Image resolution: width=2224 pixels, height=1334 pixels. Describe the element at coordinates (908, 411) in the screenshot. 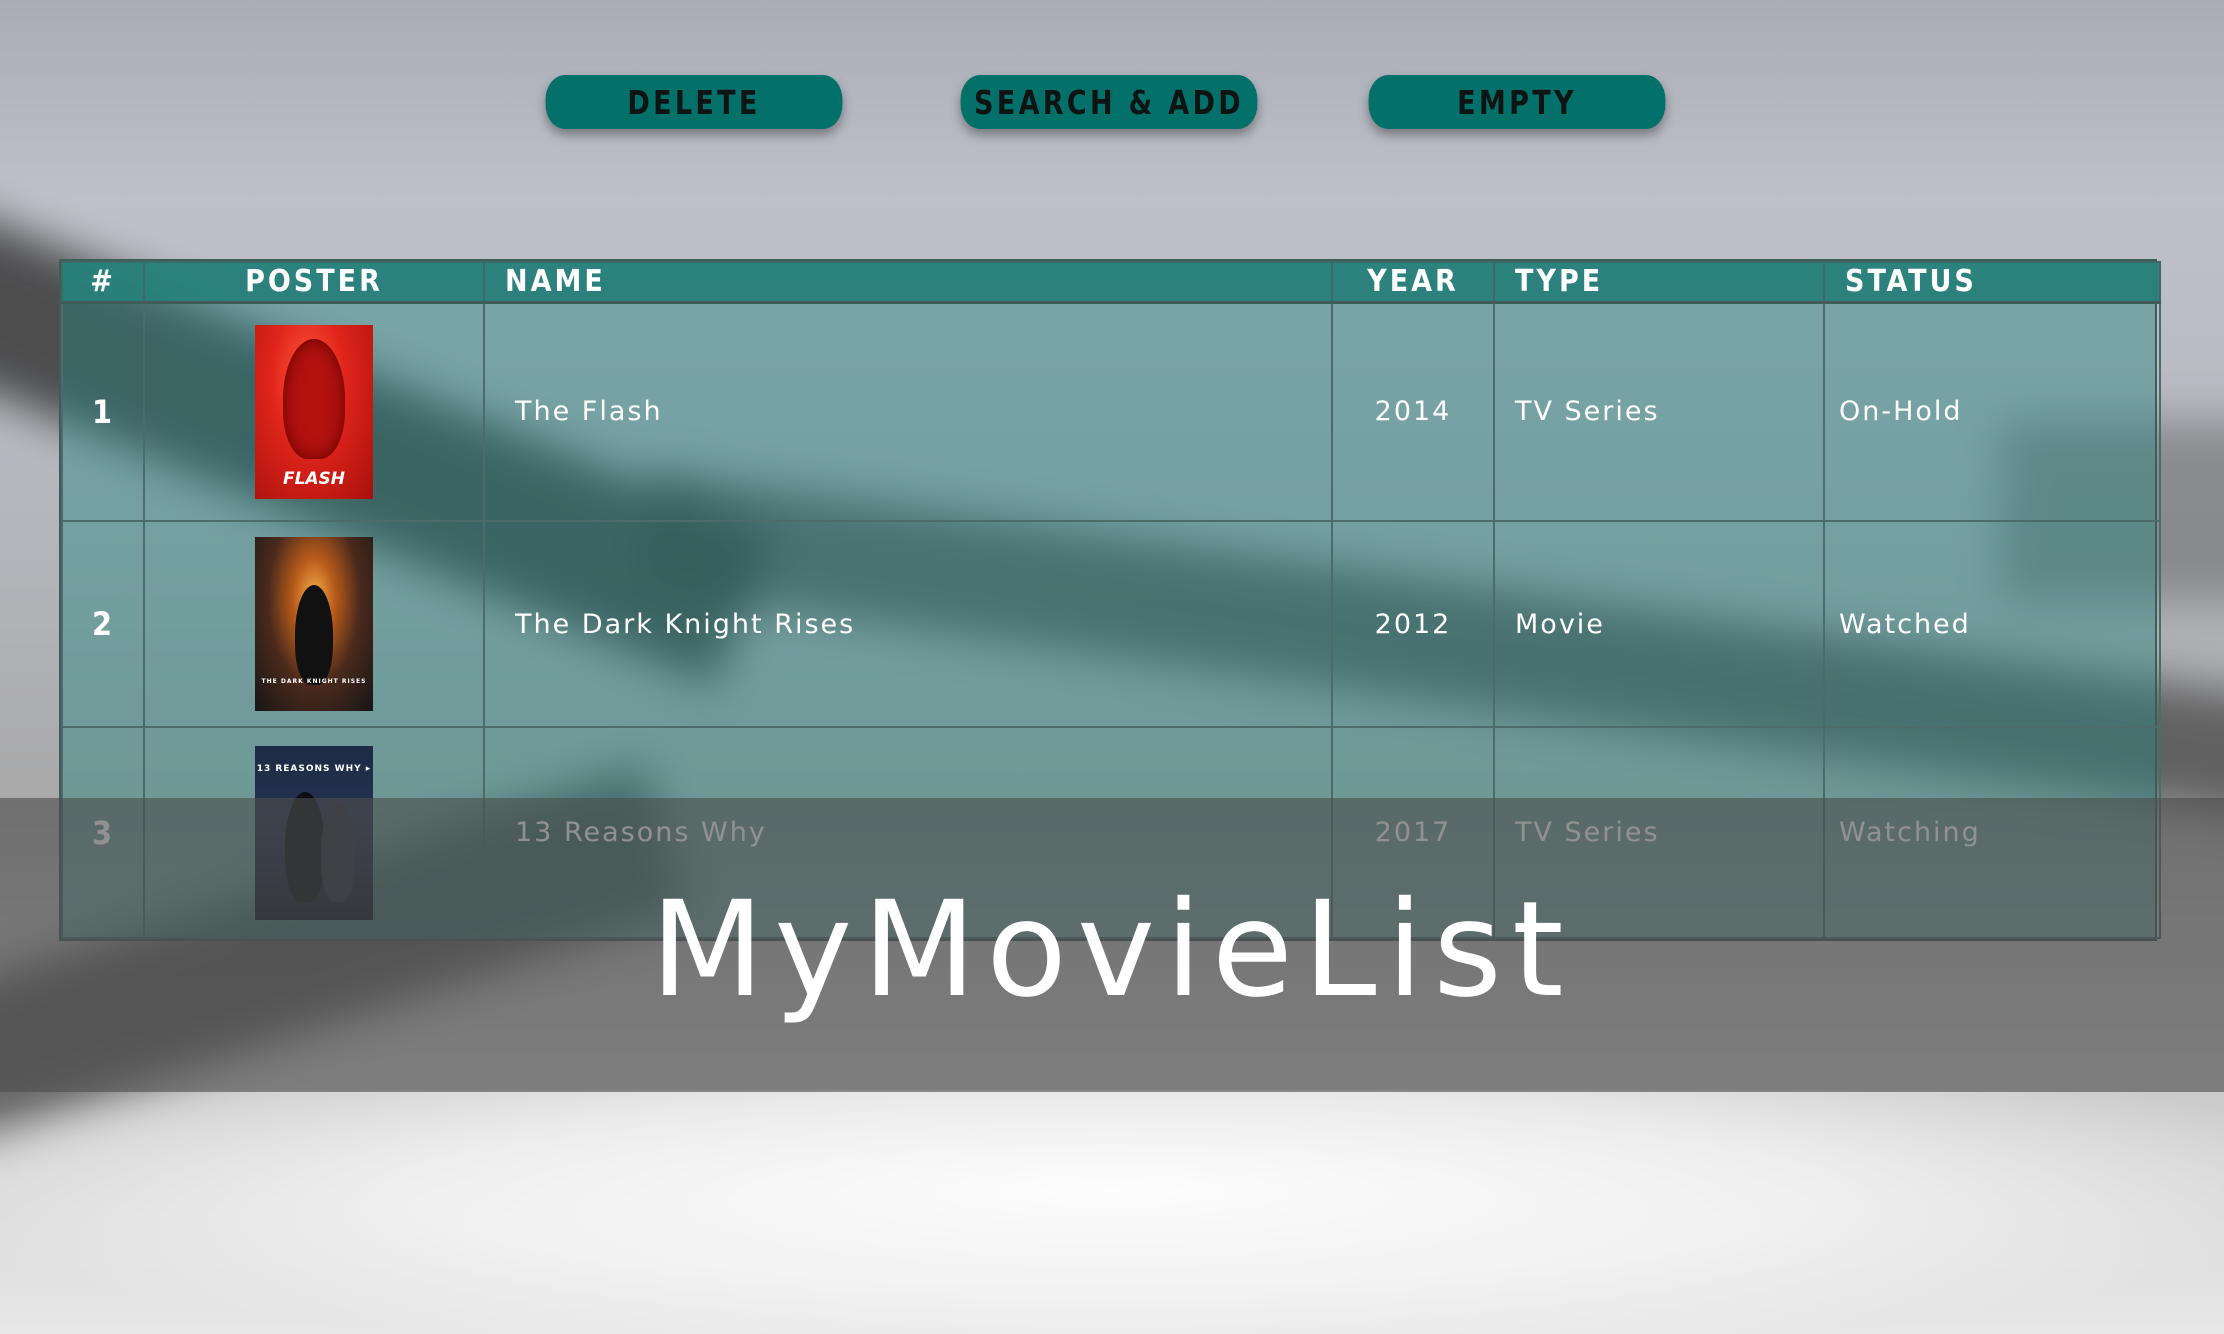

I see `movie-name: The Flash` at that location.